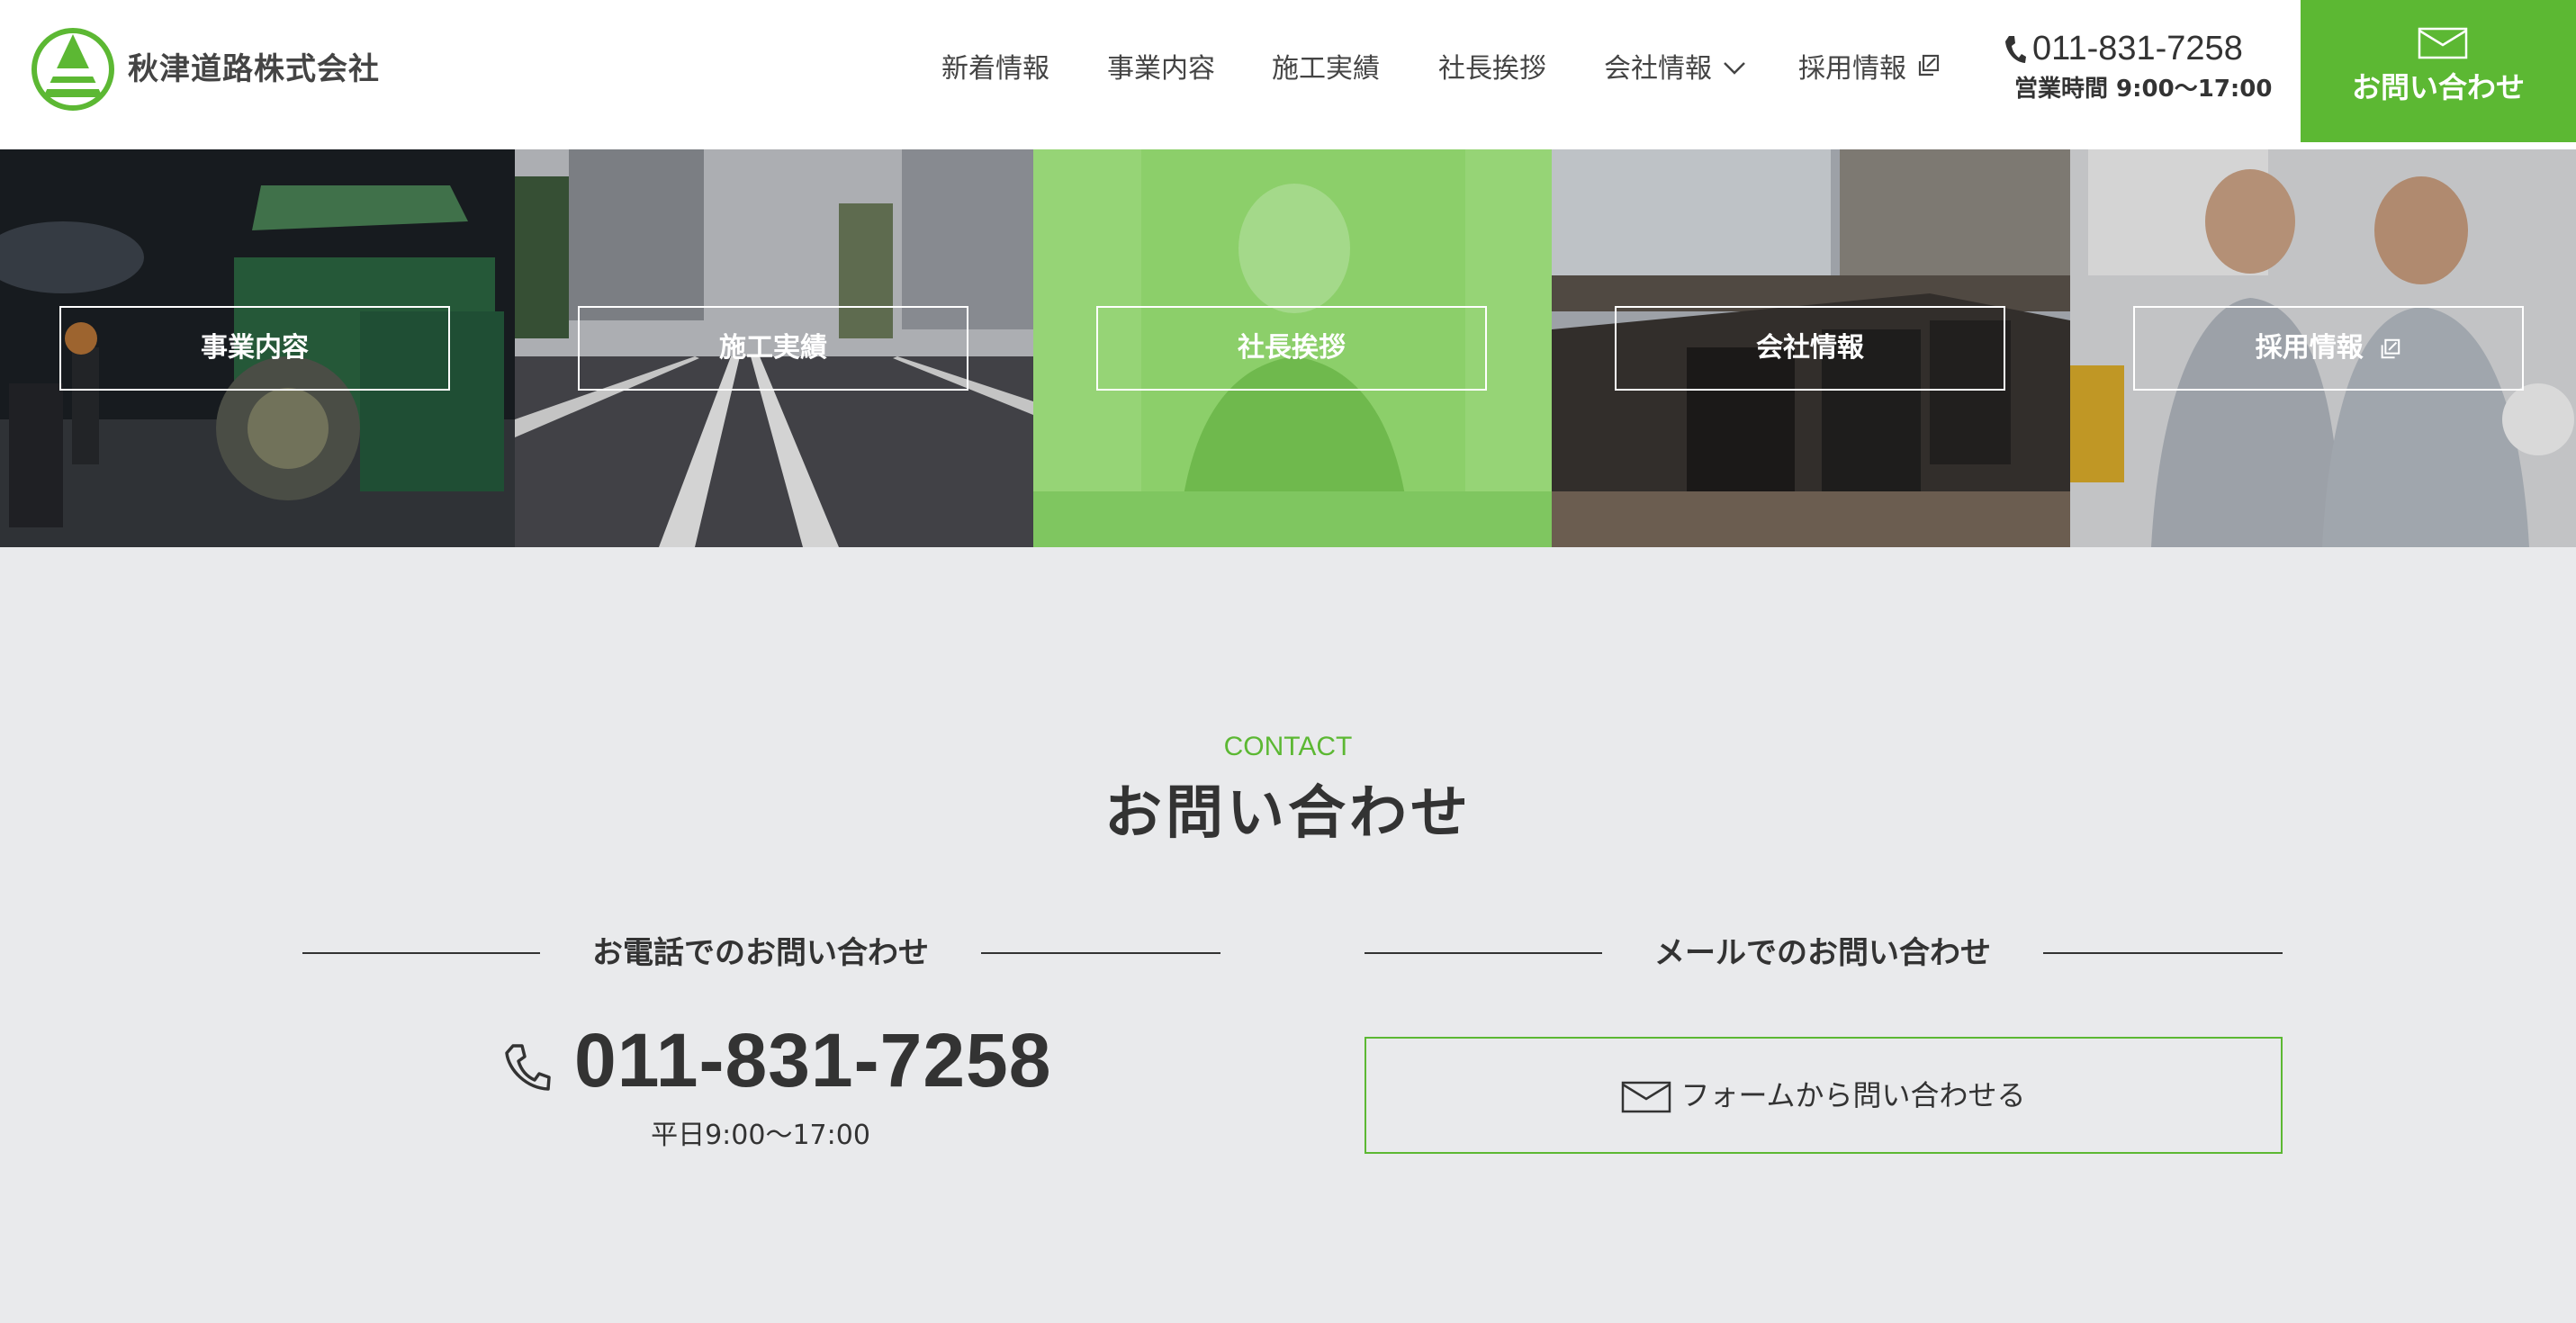 Image resolution: width=2576 pixels, height=1323 pixels. Describe the element at coordinates (812, 1060) in the screenshot. I see `contact-phone-number: 011-831-7258` at that location.